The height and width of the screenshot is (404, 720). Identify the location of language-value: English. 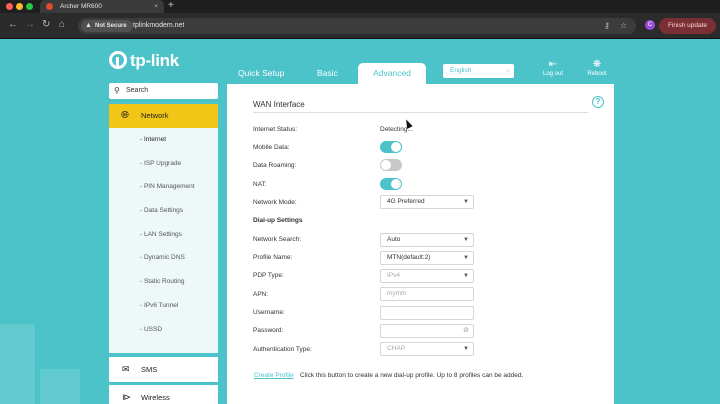
(461, 70).